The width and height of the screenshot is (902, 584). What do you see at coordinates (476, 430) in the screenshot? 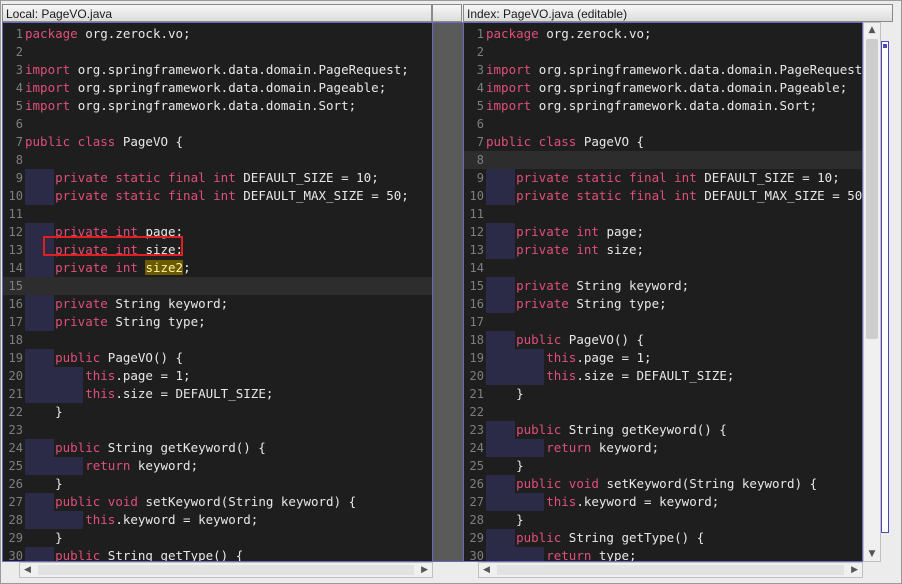
I see `line-number: 23` at bounding box center [476, 430].